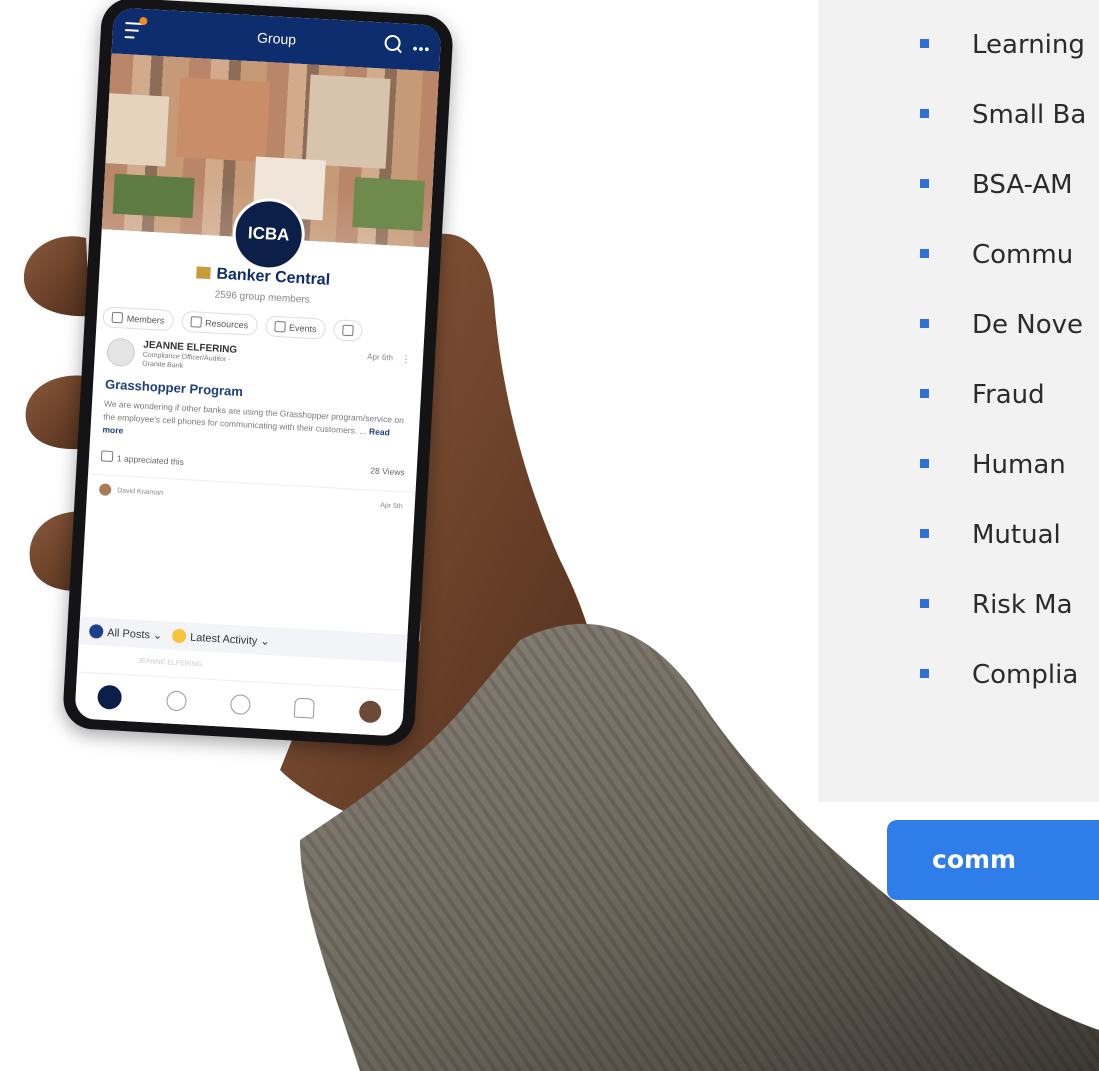 This screenshot has height=1071, width=1099. What do you see at coordinates (96, 631) in the screenshot?
I see `filter-icon` at bounding box center [96, 631].